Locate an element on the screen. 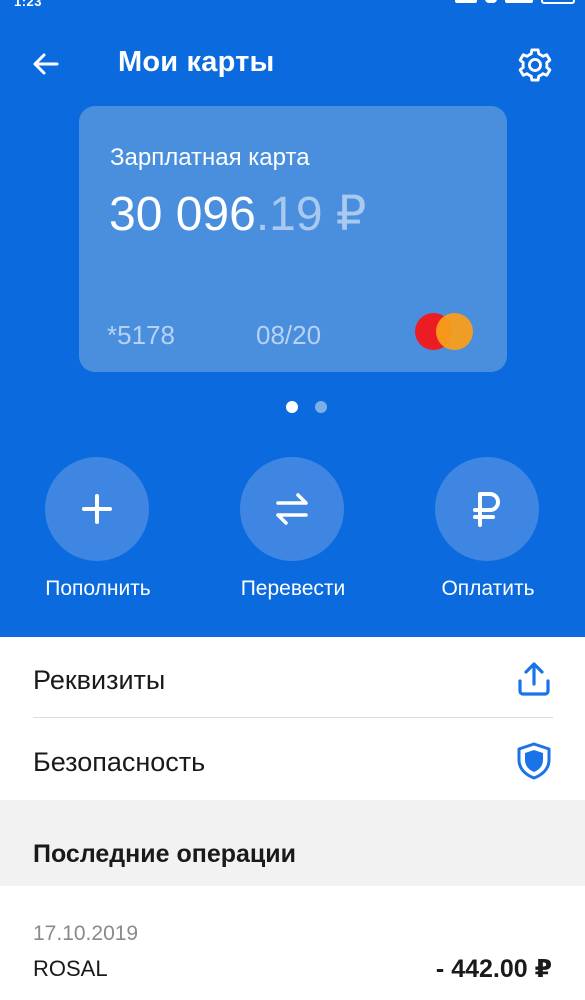 This screenshot has height=1000, width=585. operation-date: 17.10.2019 is located at coordinates (86, 933).